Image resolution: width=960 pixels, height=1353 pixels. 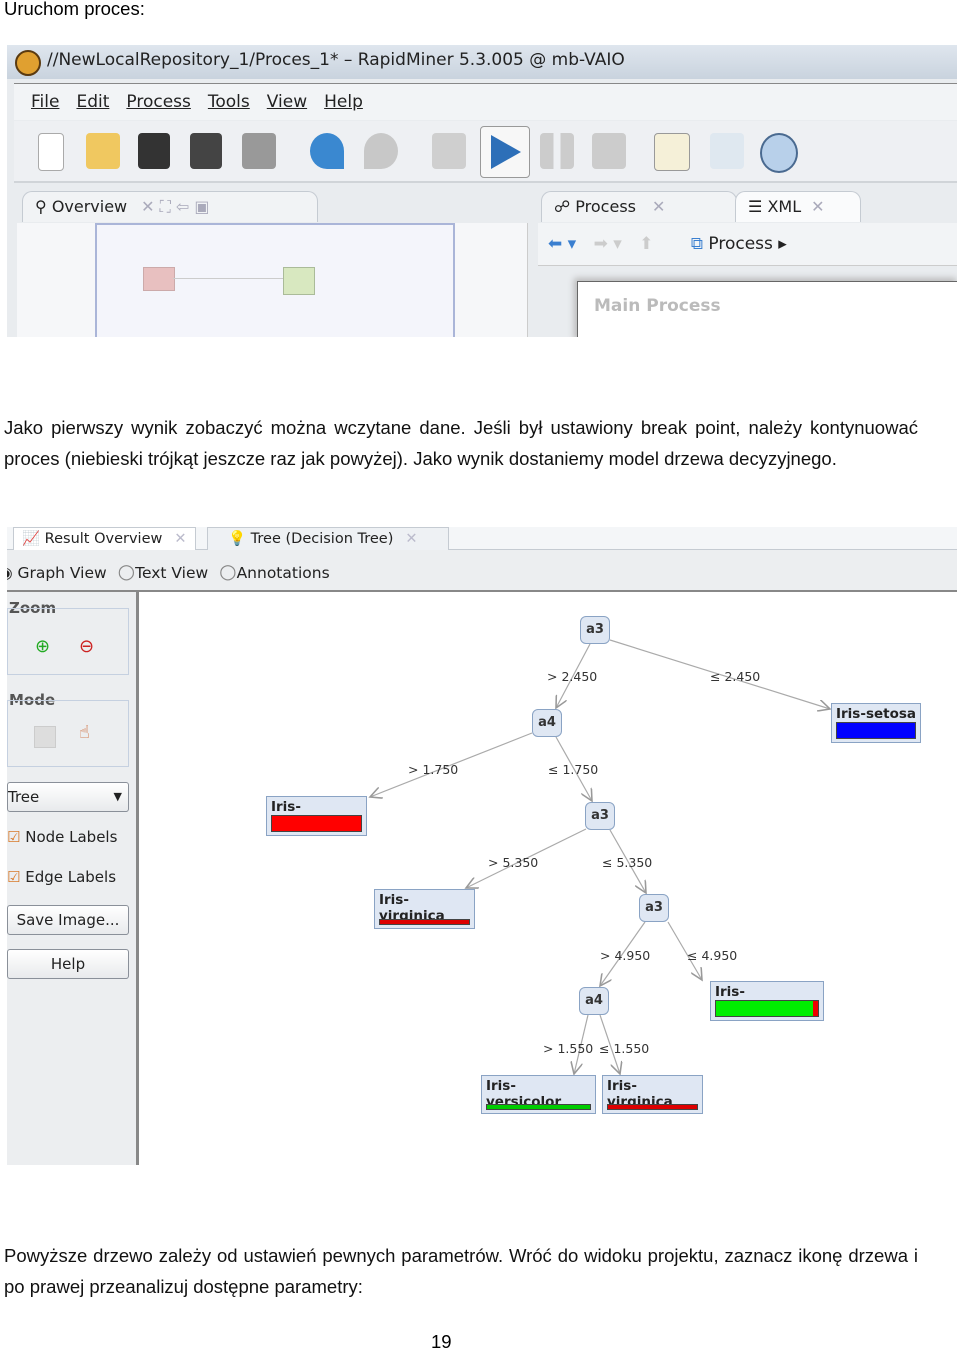 What do you see at coordinates (625, 955) in the screenshot?
I see `edge-label: > 4.950` at bounding box center [625, 955].